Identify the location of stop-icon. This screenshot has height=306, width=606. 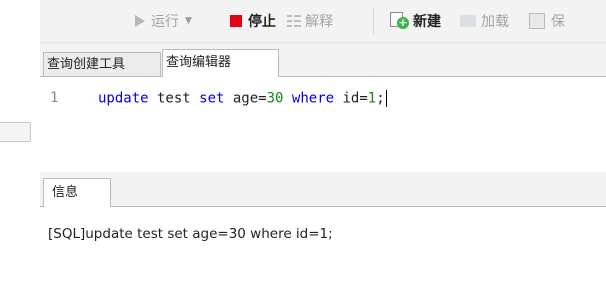
(236, 21).